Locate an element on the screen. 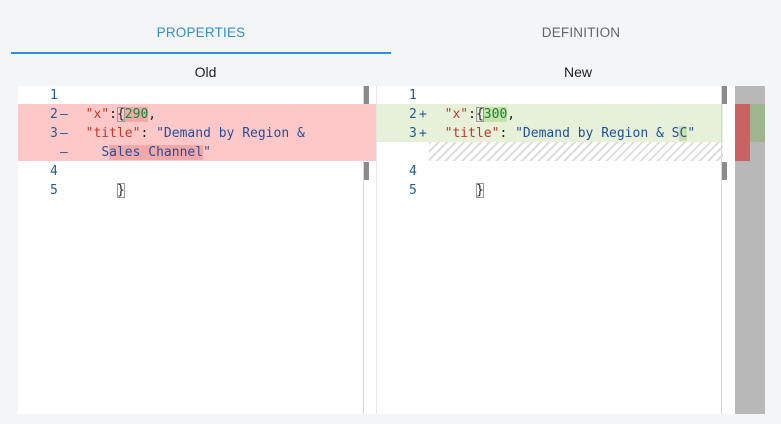 Image resolution: width=781 pixels, height=424 pixels. json-number: 300 is located at coordinates (495, 114).